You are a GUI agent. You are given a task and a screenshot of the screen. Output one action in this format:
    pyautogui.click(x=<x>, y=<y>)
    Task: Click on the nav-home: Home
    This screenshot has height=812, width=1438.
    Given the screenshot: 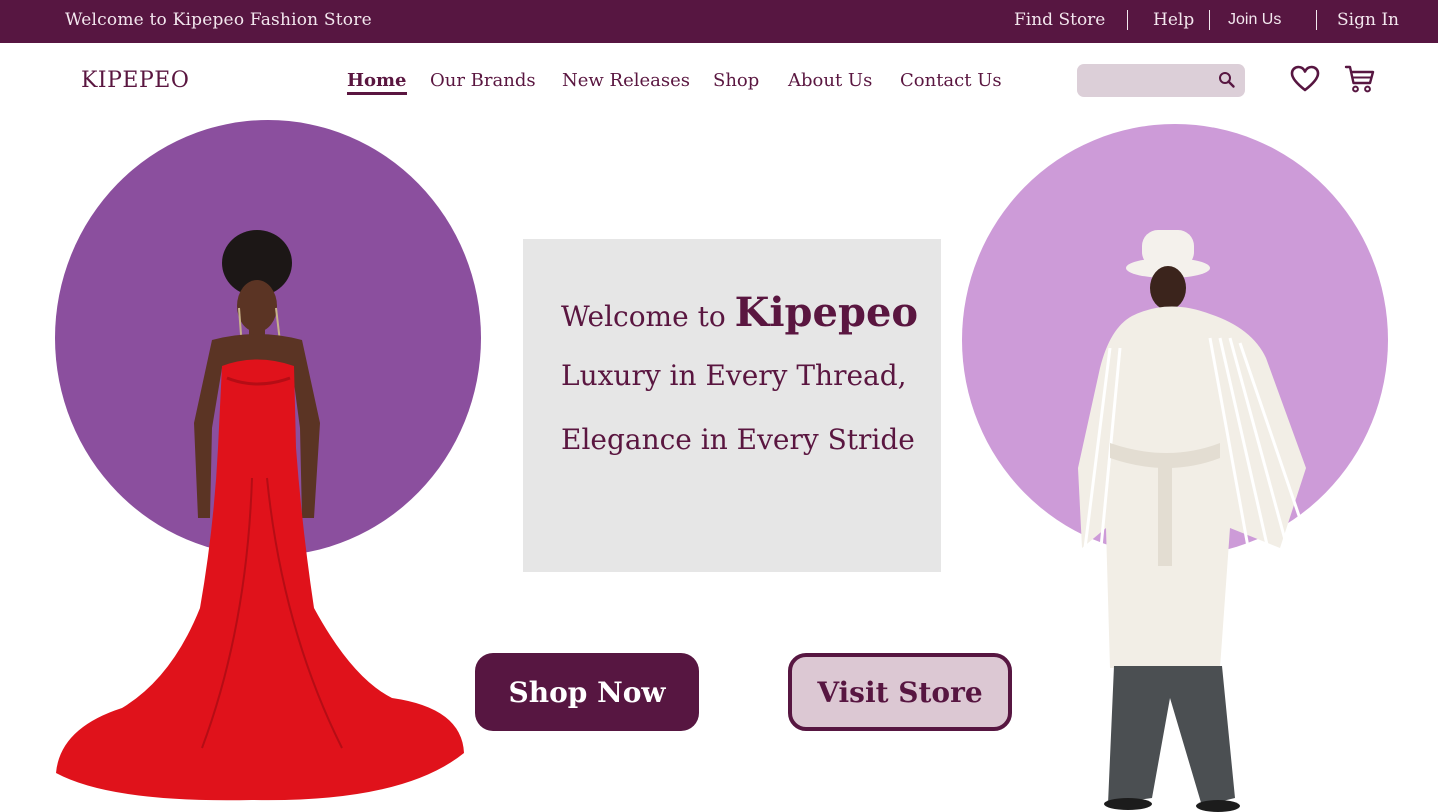 What is the action you would take?
    pyautogui.click(x=377, y=82)
    